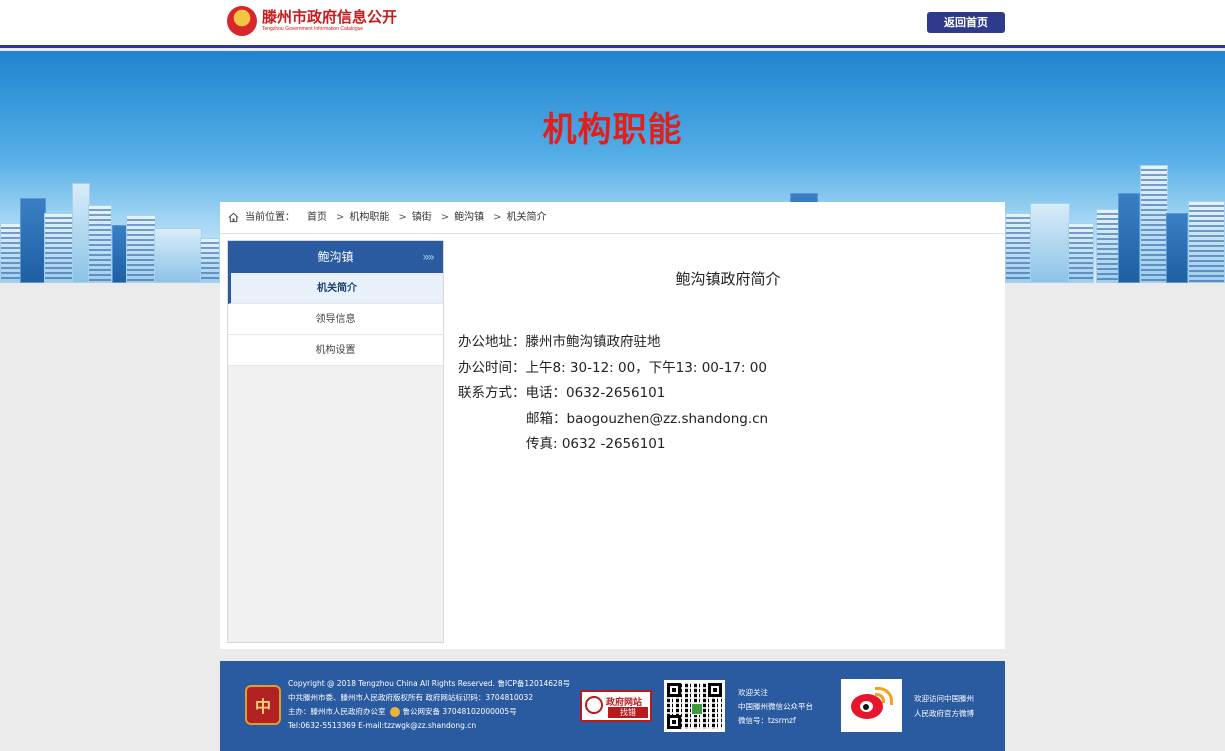  I want to click on back-home-button: 返回首页, so click(966, 22).